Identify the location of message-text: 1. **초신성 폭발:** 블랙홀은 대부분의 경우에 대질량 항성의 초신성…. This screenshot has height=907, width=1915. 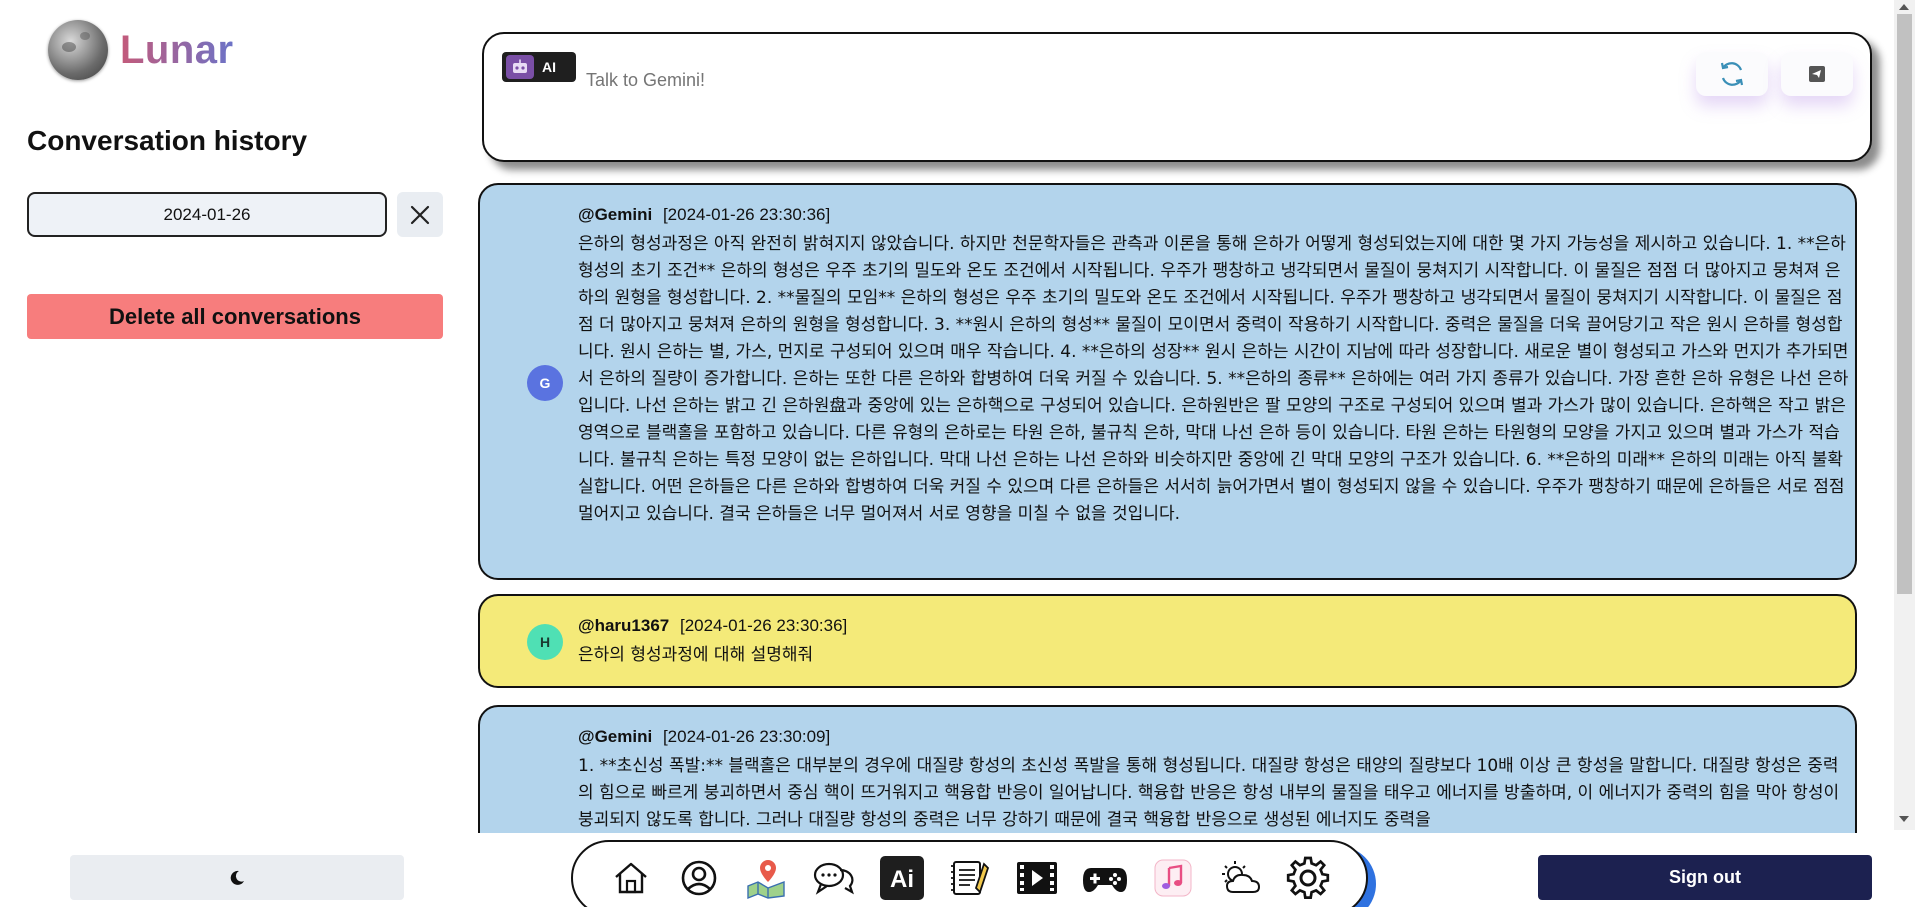
(1209, 793).